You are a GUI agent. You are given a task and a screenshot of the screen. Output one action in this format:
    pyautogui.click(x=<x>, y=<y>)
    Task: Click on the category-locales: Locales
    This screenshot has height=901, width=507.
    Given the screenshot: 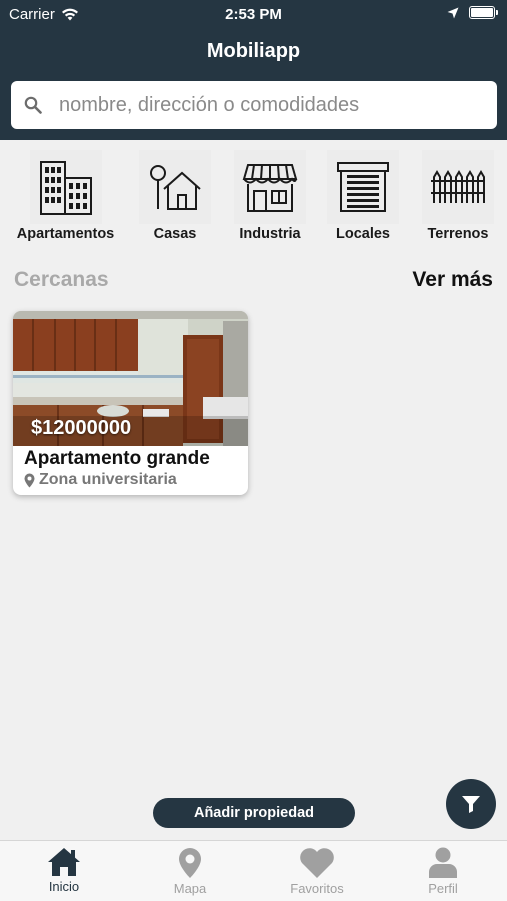 What is the action you would take?
    pyautogui.click(x=363, y=196)
    